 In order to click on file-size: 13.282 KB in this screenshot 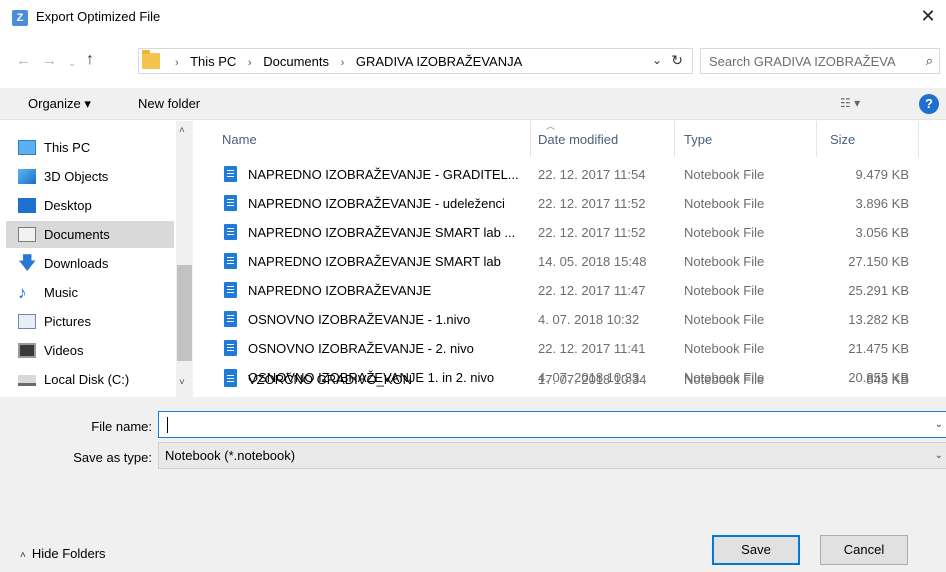, I will do `click(878, 319)`.